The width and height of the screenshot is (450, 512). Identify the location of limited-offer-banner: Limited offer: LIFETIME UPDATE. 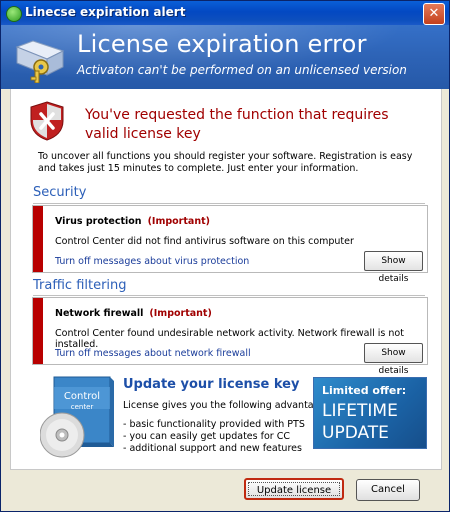
(370, 413).